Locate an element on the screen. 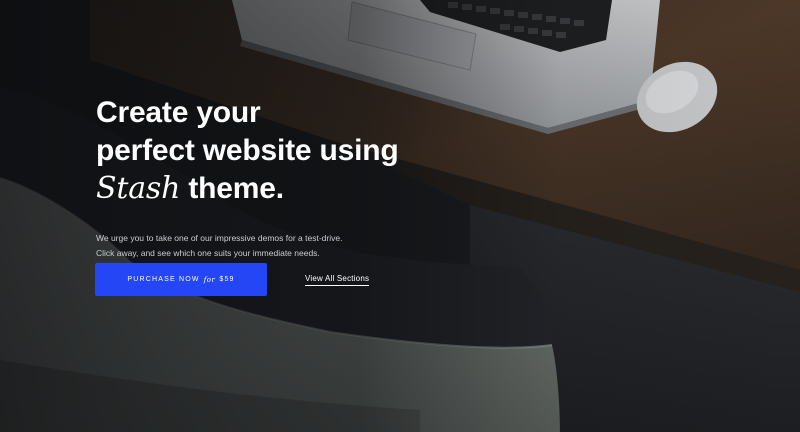 The width and height of the screenshot is (800, 432). headline-tail: theme. is located at coordinates (232, 188).